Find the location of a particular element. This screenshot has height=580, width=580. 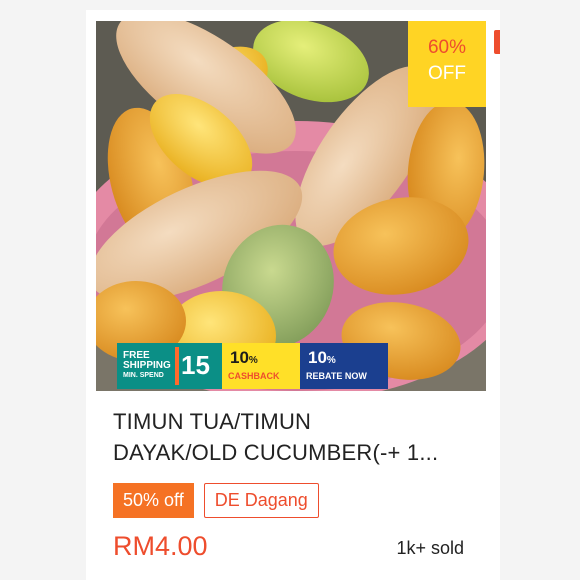

right-gutter is located at coordinates (540, 290).